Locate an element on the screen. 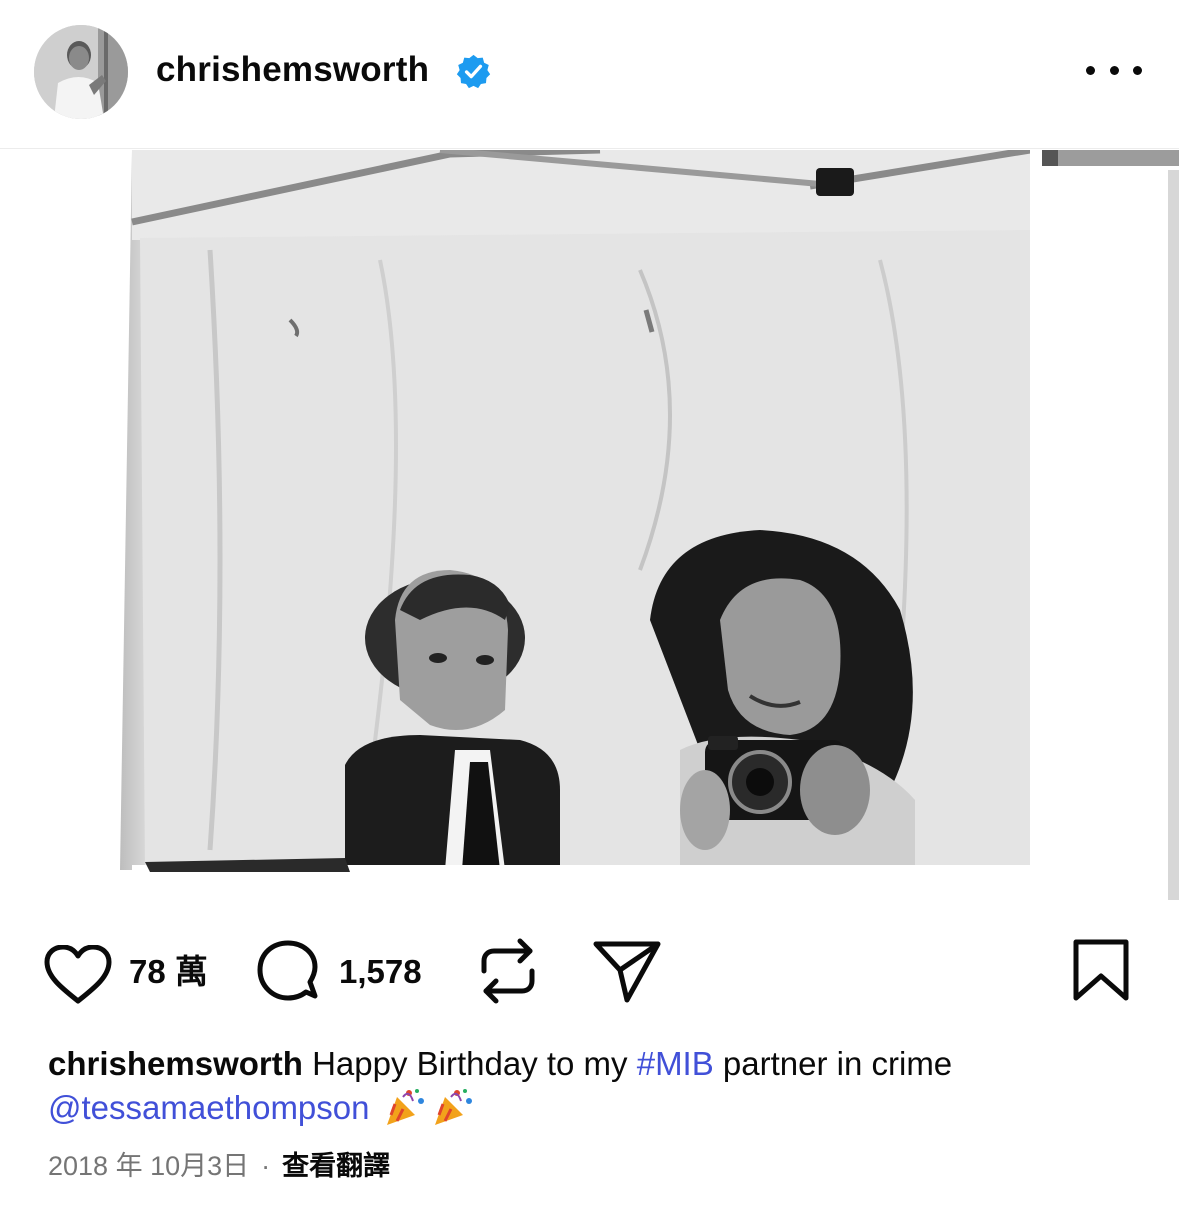 Image resolution: width=1179 pixels, height=1205 pixels. caption-text: Happy Birthday to my is located at coordinates (469, 1063).